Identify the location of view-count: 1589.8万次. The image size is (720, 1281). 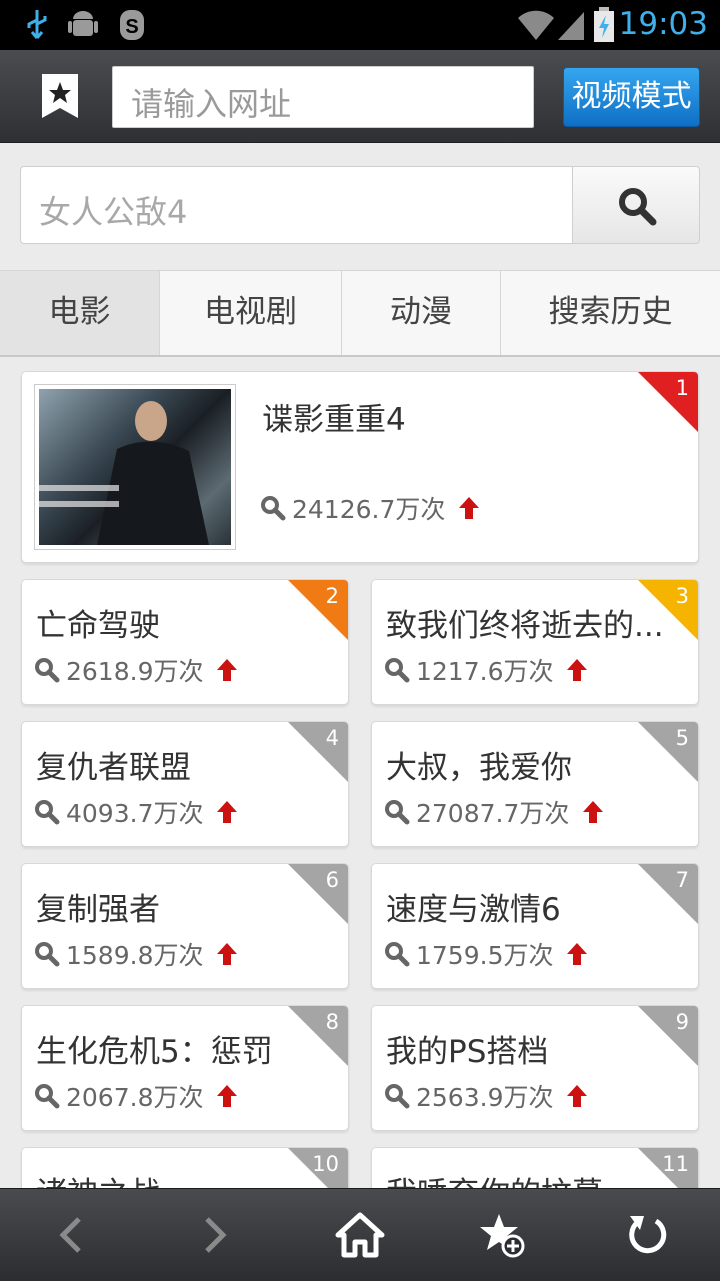
(138, 954).